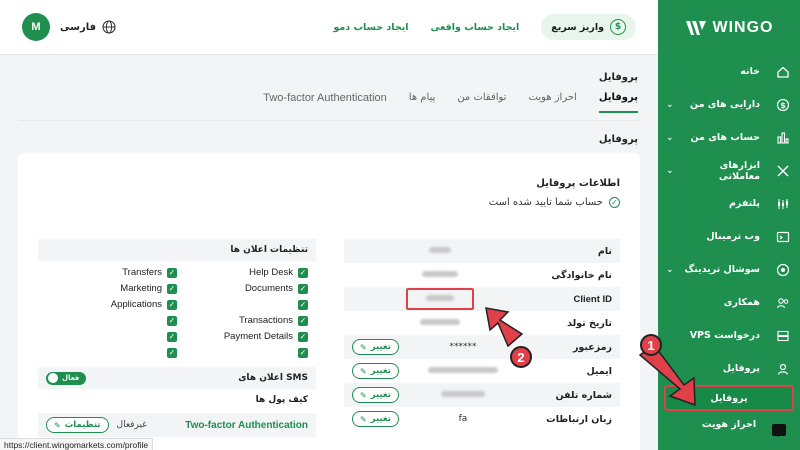  I want to click on sidebar-item-label: ابزارهای معاملاتی, so click(739, 170).